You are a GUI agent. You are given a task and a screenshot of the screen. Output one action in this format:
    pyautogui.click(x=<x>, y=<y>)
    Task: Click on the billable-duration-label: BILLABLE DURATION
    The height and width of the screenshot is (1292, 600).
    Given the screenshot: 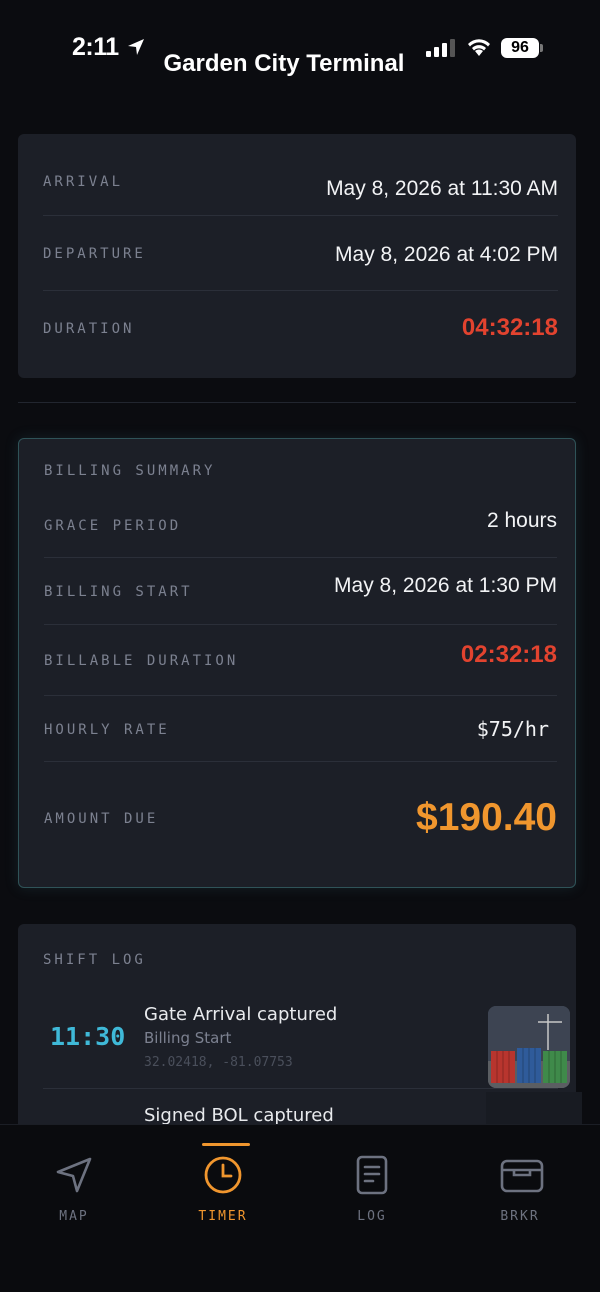 What is the action you would take?
    pyautogui.click(x=141, y=661)
    